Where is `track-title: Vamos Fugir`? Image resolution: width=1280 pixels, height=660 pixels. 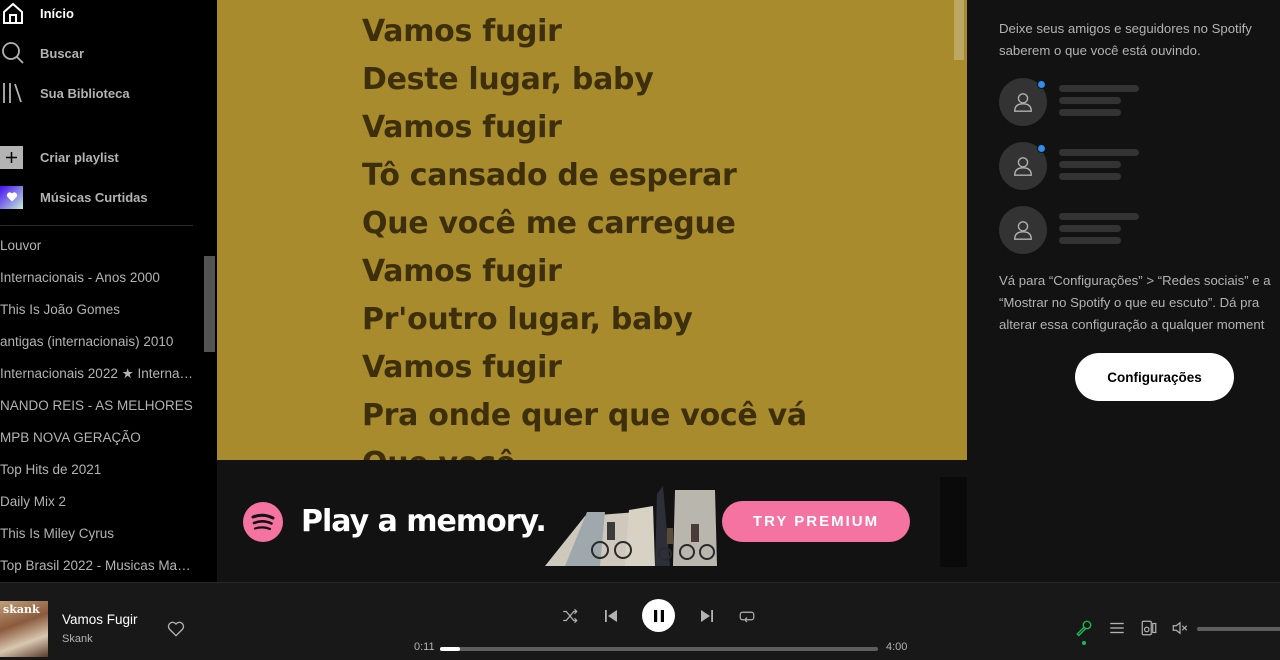
track-title: Vamos Fugir is located at coordinates (100, 619).